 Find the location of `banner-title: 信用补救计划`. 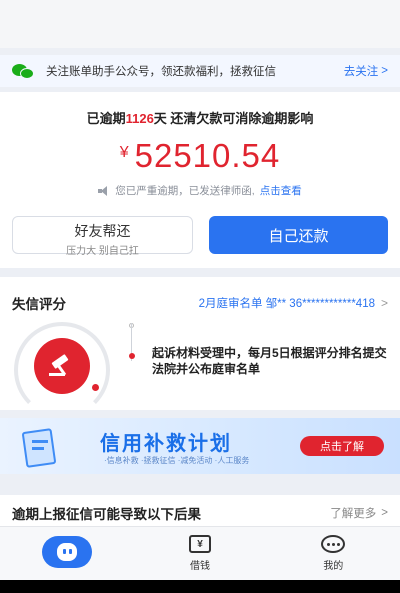

banner-title: 信用补救计划 is located at coordinates (166, 444).